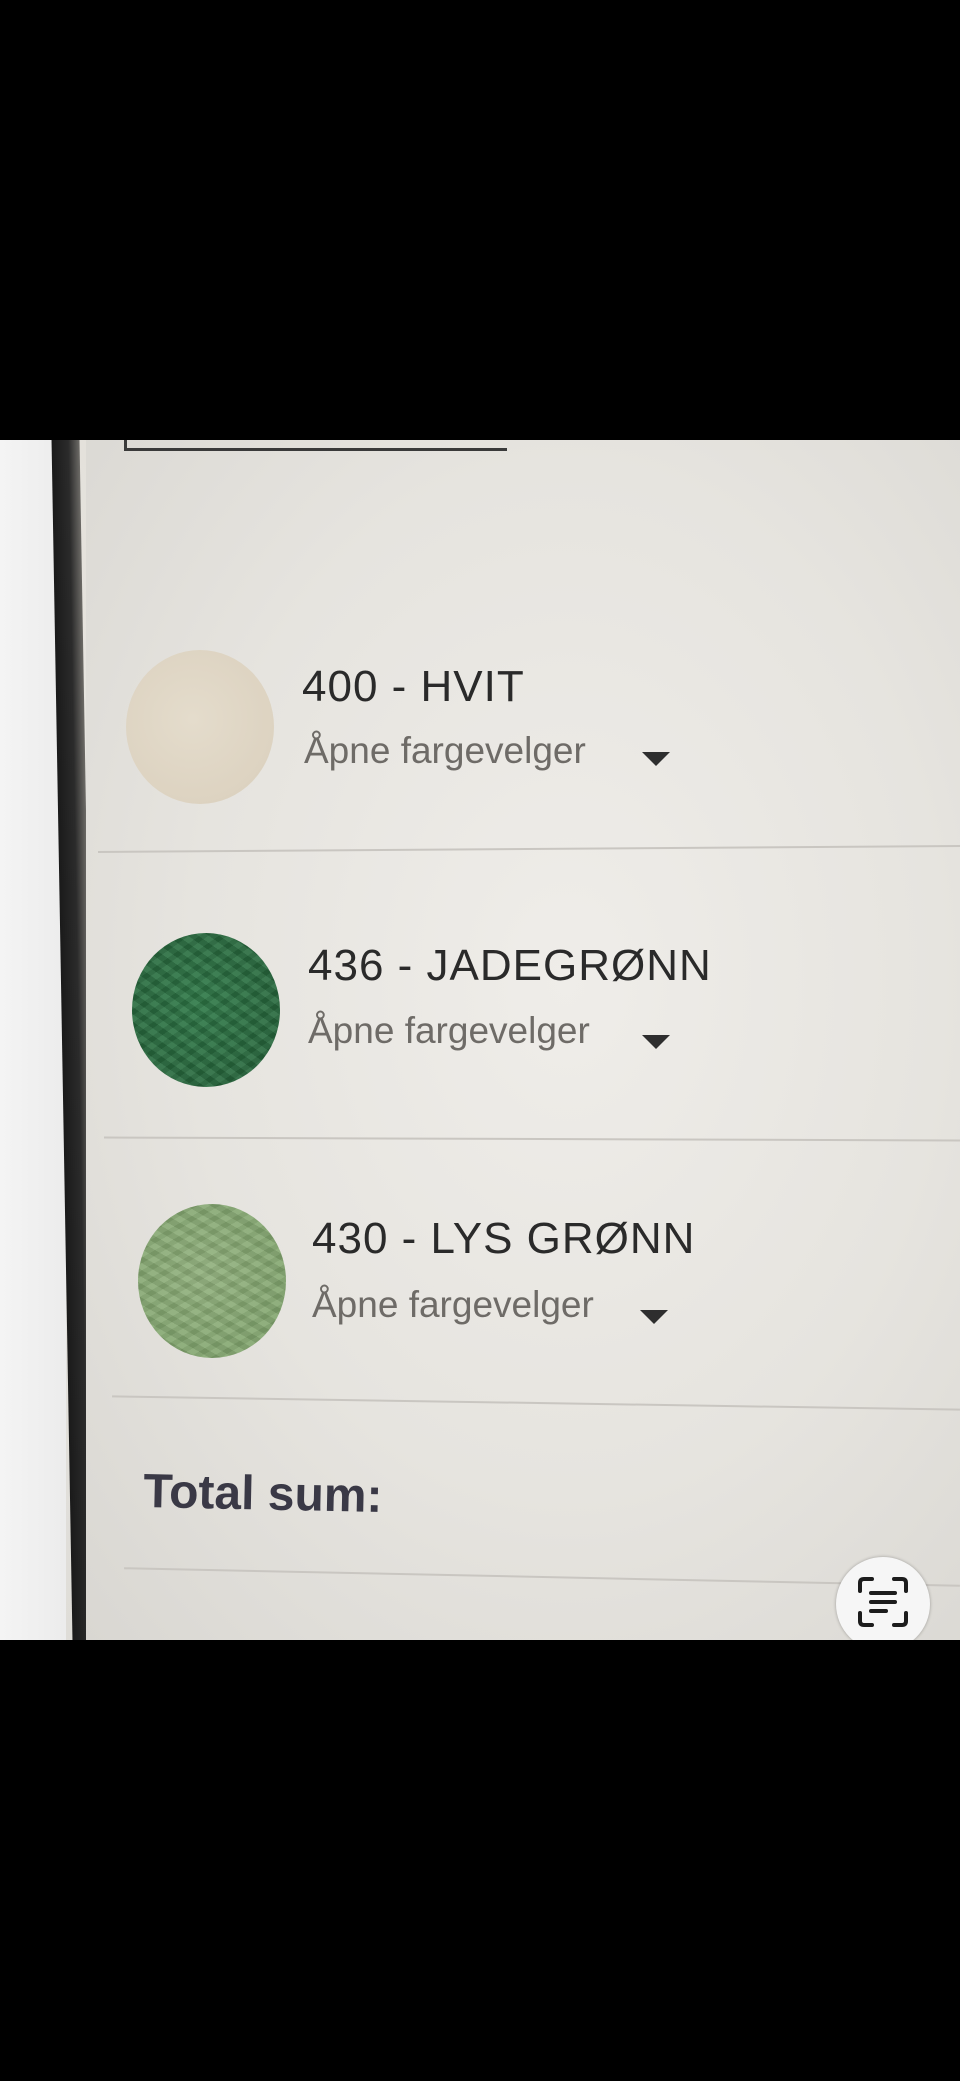 The image size is (960, 2081). What do you see at coordinates (315, 445) in the screenshot?
I see `top-box-edge` at bounding box center [315, 445].